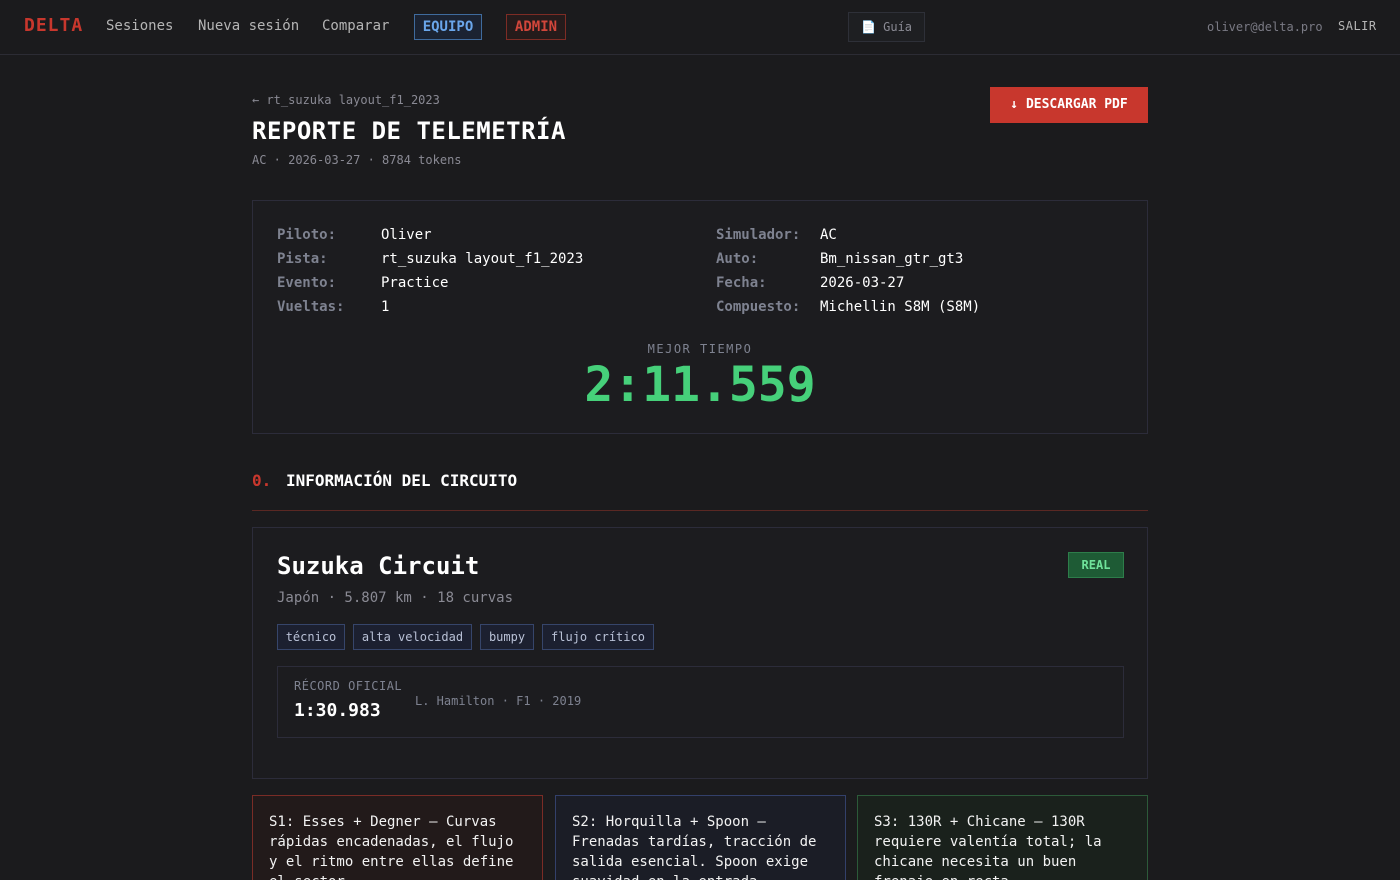 The width and height of the screenshot is (1400, 880). I want to click on app-logo: DELTA, so click(53, 25).